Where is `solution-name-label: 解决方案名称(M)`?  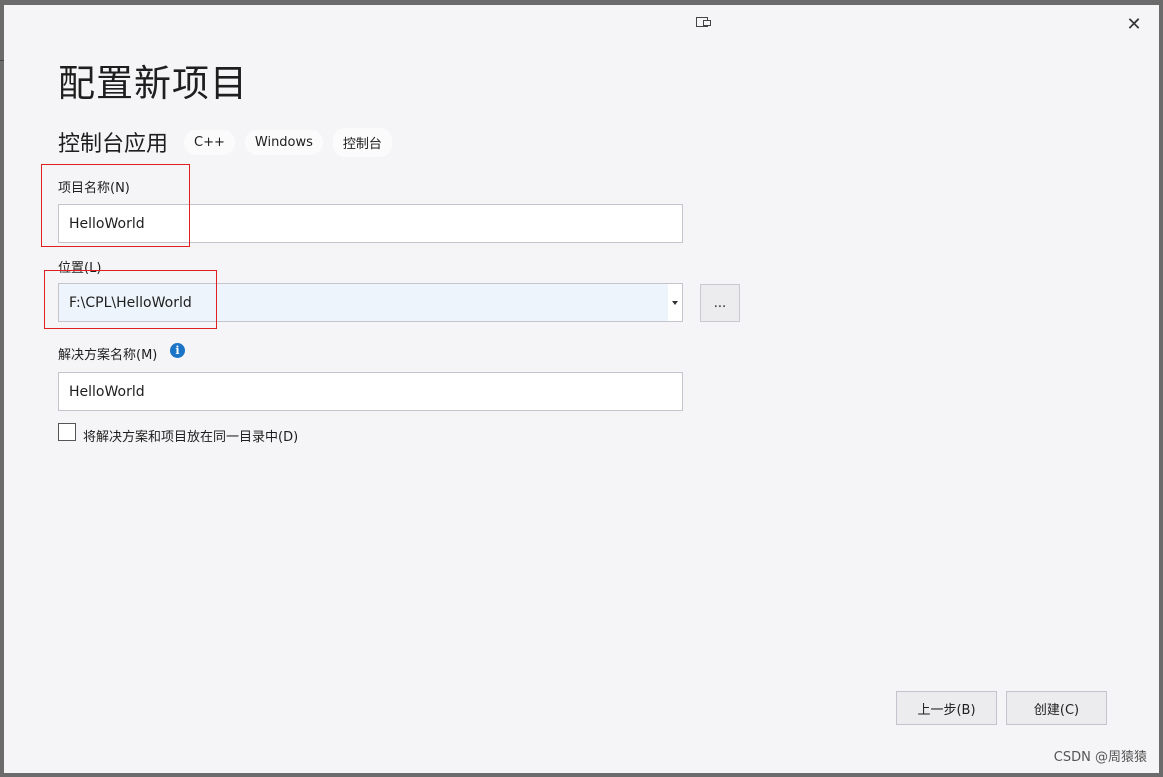
solution-name-label: 解决方案名称(M) is located at coordinates (108, 355).